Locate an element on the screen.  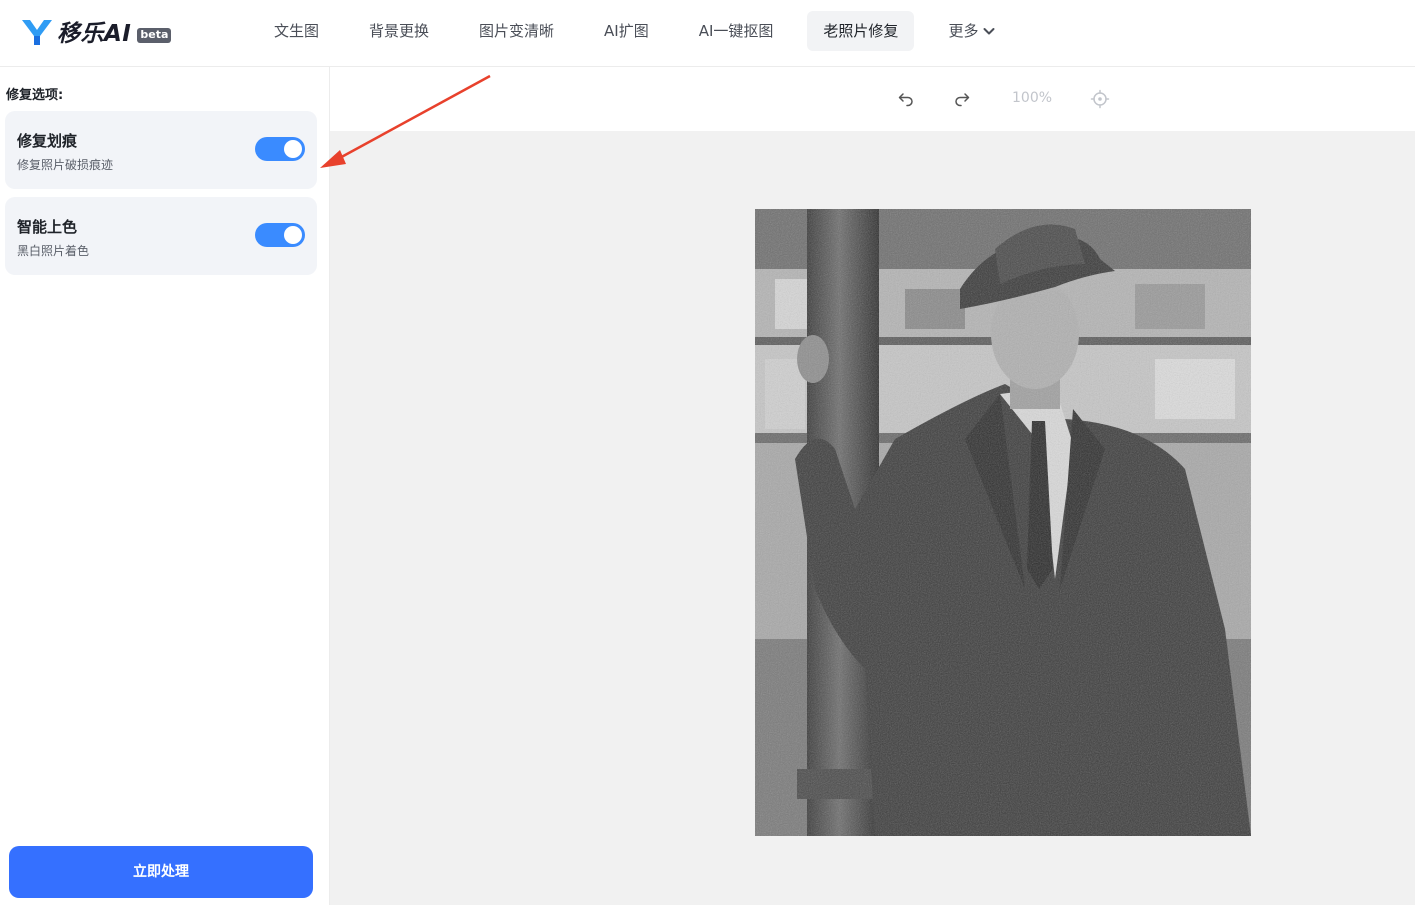
option-title: 修复划痕 is located at coordinates (47, 141).